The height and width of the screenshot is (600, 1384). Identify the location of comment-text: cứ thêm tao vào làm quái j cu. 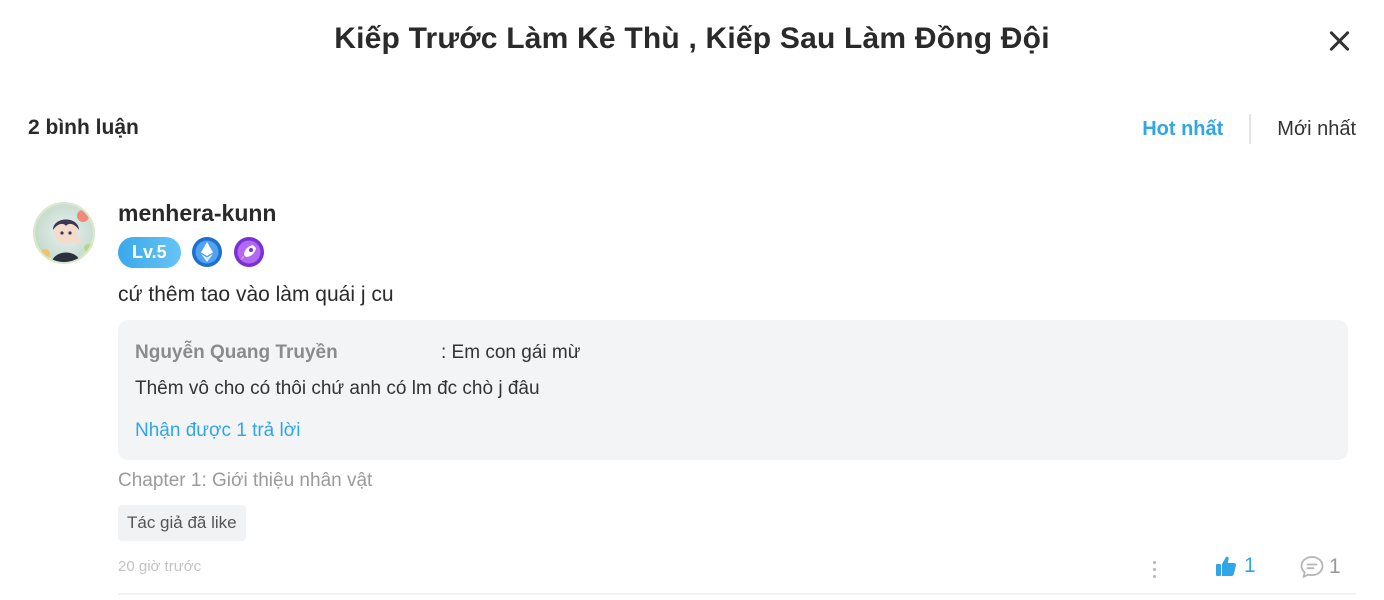
(256, 294).